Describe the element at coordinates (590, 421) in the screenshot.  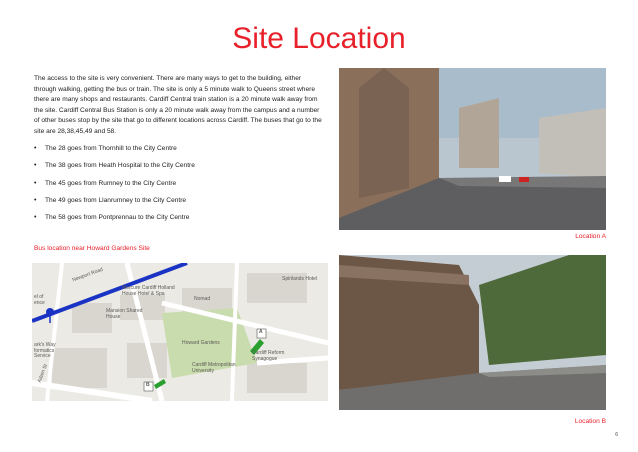
I see `location-b-caption: Location B` at that location.